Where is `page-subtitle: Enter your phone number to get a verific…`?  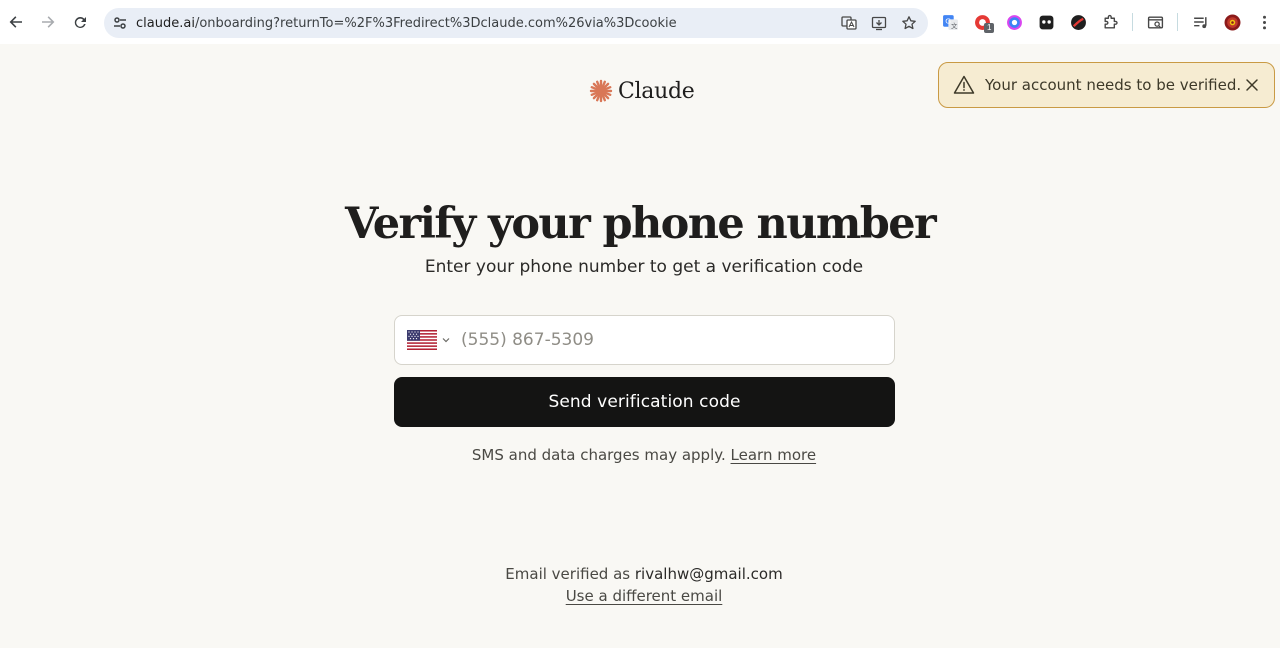
page-subtitle: Enter your phone number to get a verific… is located at coordinates (644, 267).